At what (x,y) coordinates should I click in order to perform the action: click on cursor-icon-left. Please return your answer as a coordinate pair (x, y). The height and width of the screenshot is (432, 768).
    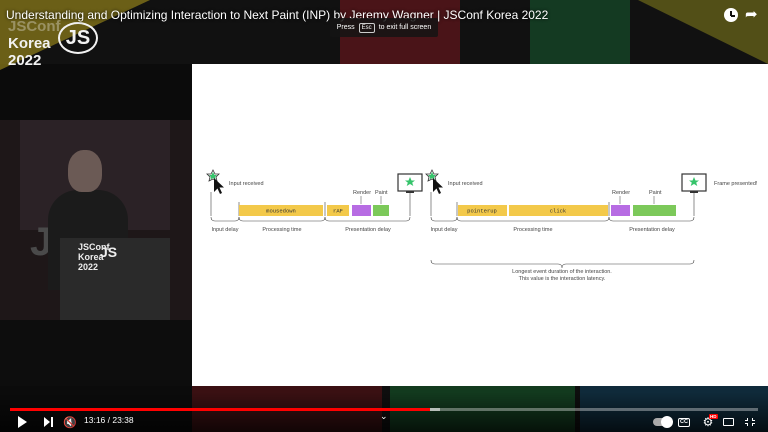
    Looking at the image, I should click on (219, 186).